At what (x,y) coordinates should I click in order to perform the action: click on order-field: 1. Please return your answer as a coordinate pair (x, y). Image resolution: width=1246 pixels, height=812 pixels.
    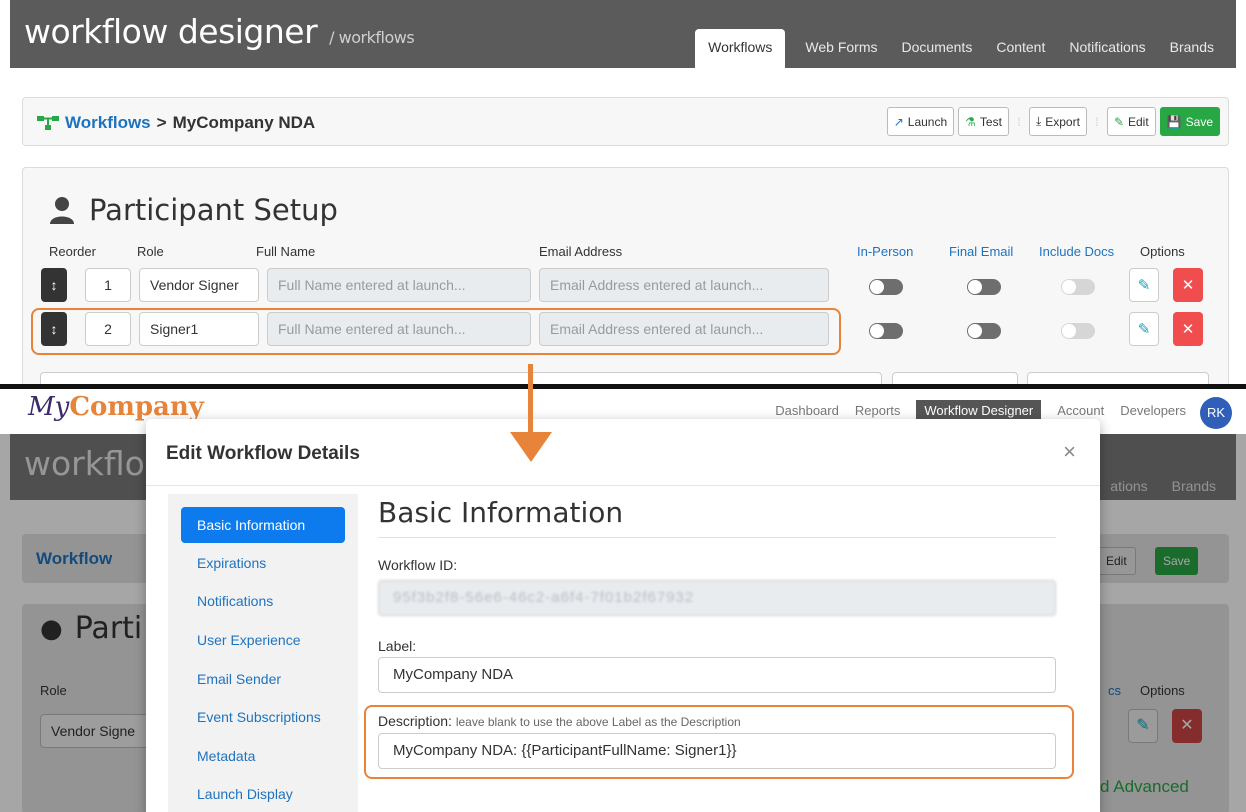
    Looking at the image, I should click on (108, 285).